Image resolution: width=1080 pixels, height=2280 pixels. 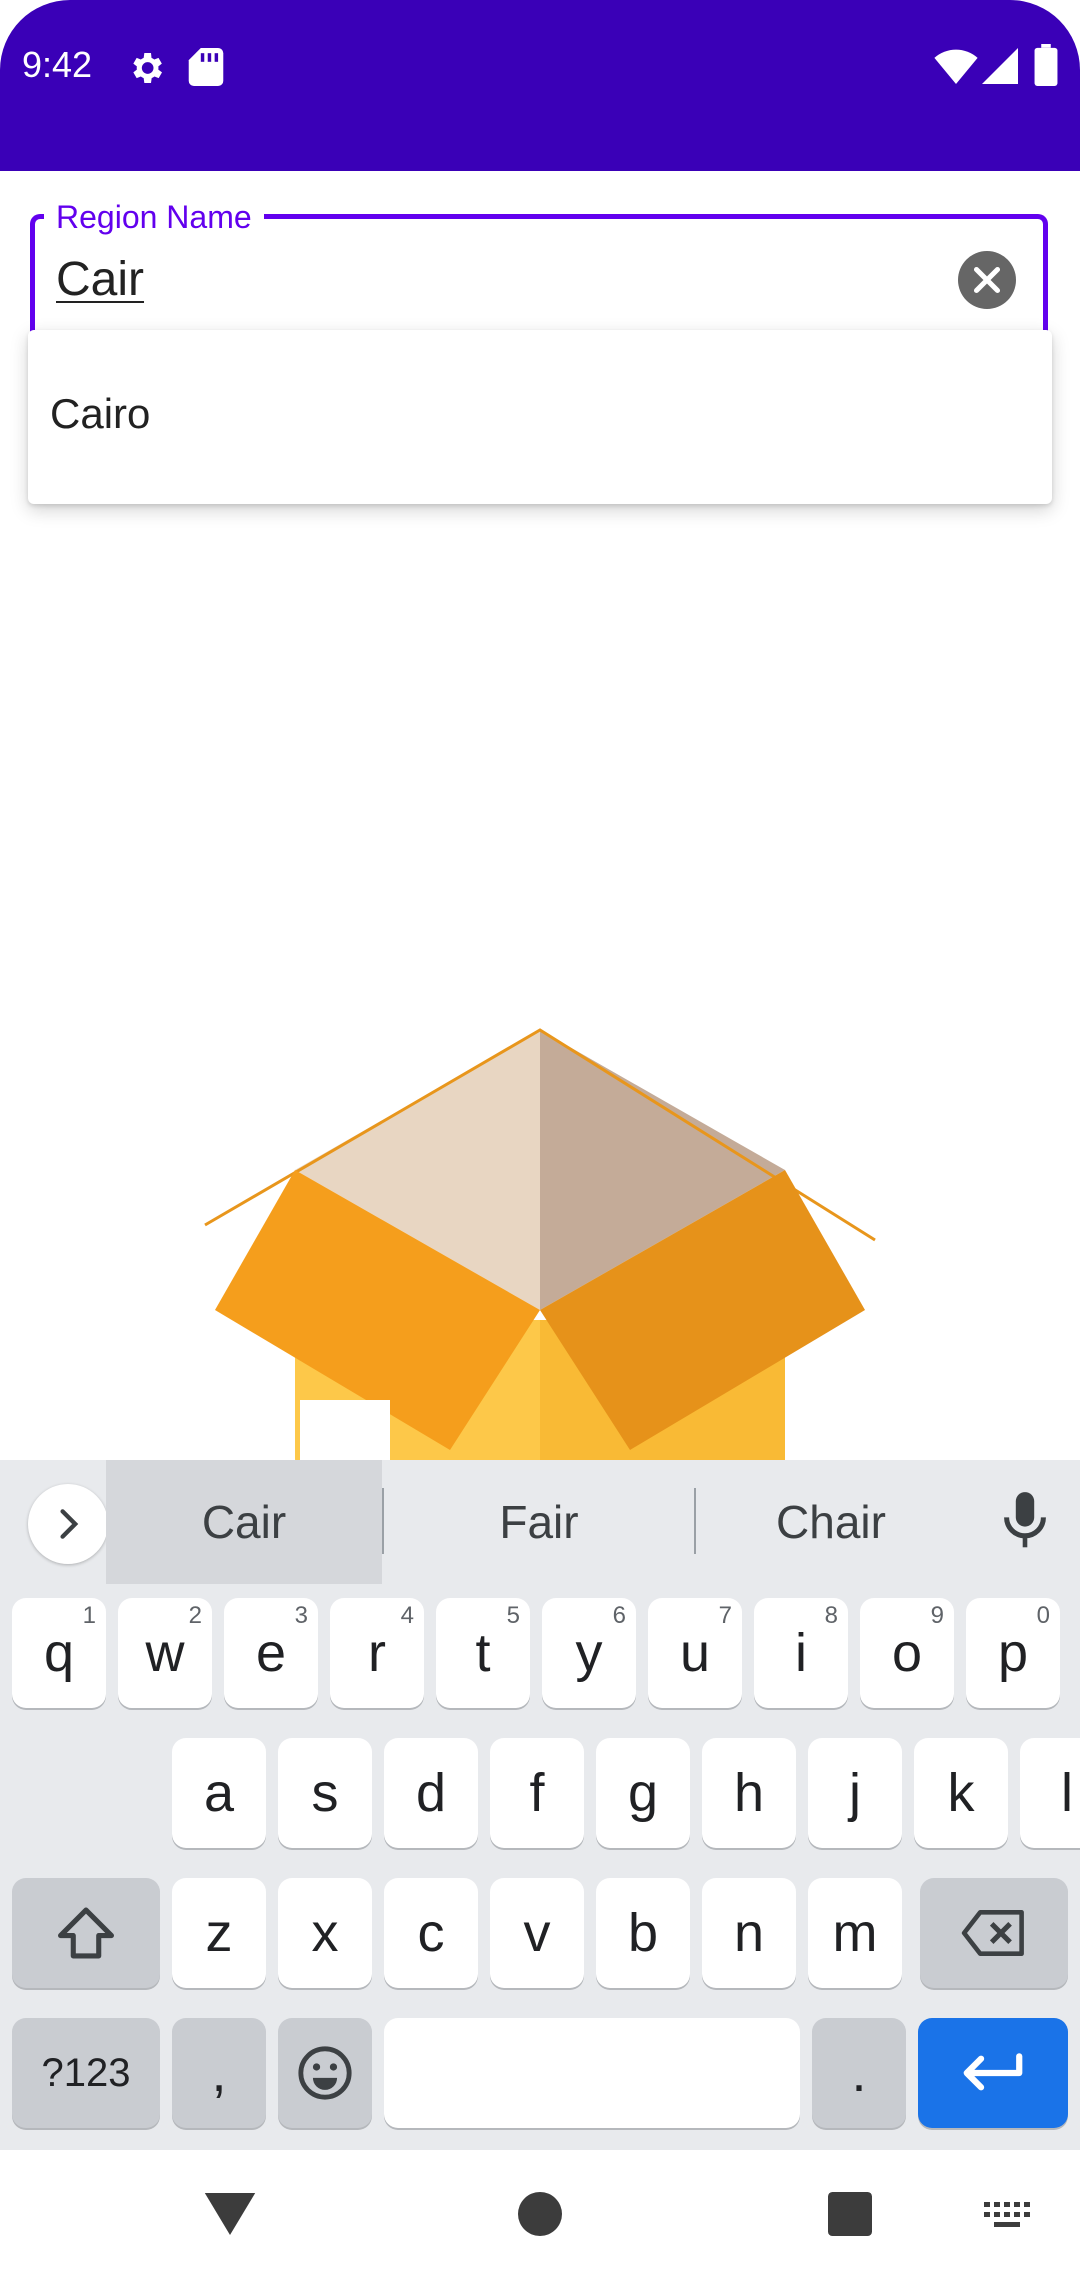 I want to click on key-label: r, so click(x=377, y=1653).